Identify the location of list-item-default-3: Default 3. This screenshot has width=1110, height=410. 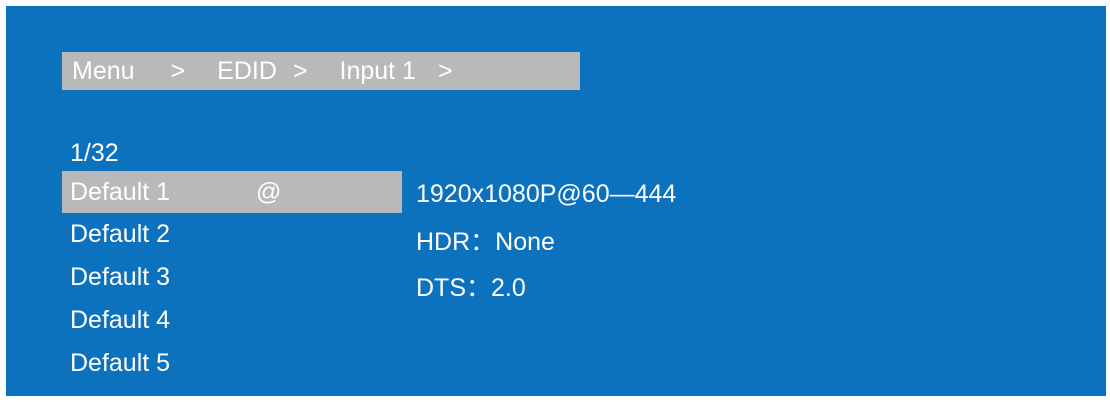
(232, 277).